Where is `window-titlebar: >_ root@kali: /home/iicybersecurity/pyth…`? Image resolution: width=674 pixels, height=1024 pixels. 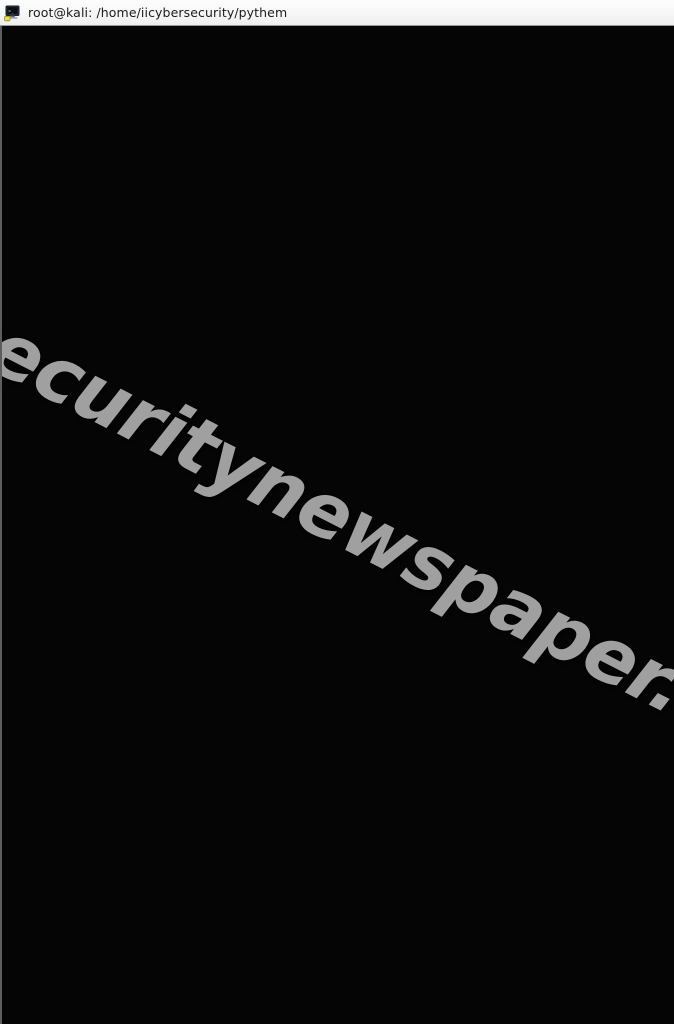
window-titlebar: >_ root@kali: /home/iicybersecurity/pyth… is located at coordinates (337, 13).